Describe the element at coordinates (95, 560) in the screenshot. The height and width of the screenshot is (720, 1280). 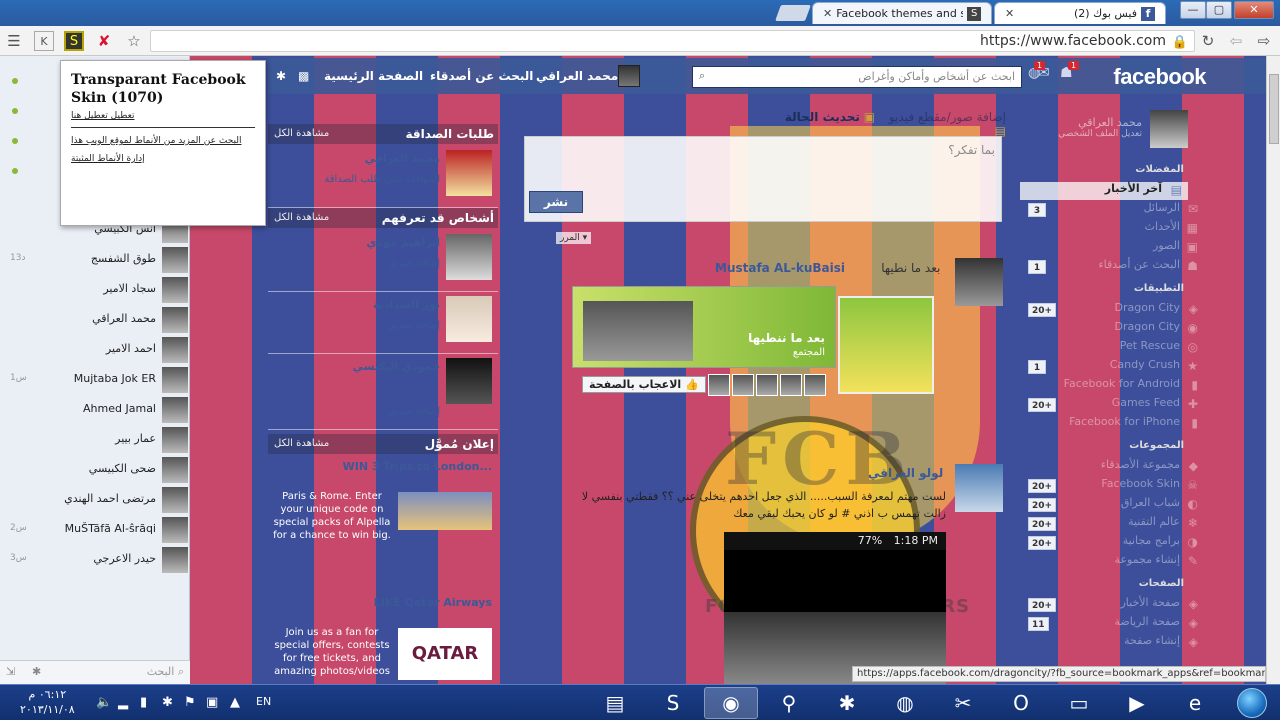
I see `chat-contact: 3س حيدر الاعرجي` at that location.